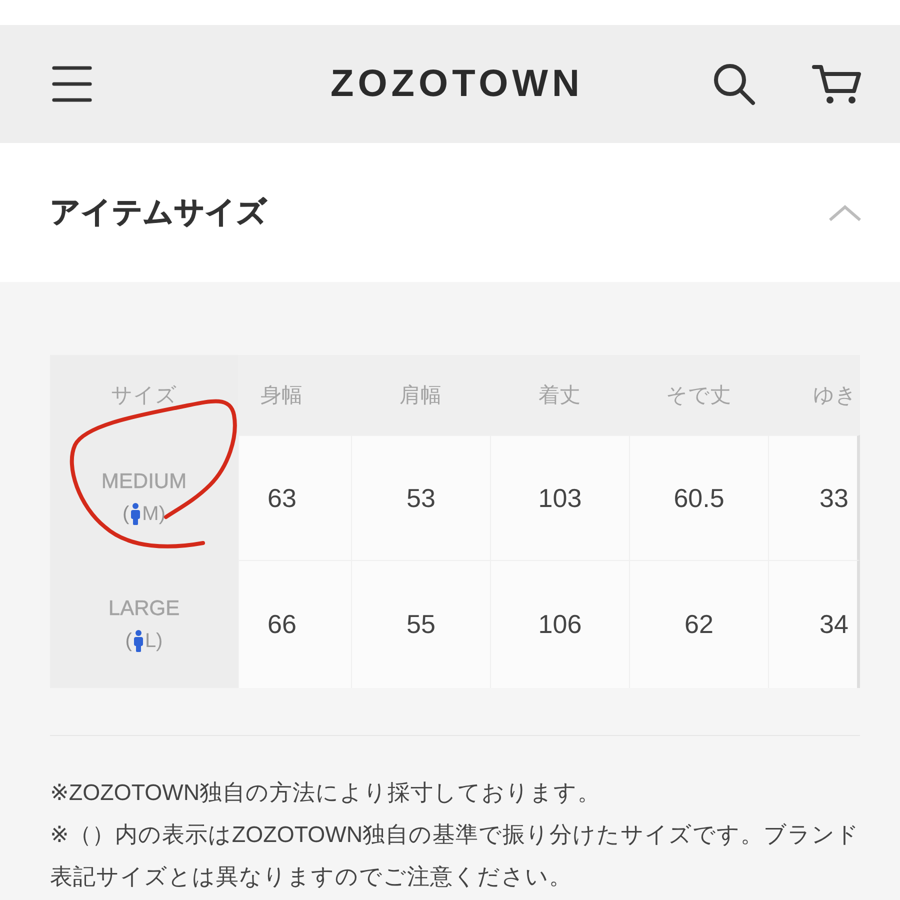 Image resolution: width=900 pixels, height=900 pixels. What do you see at coordinates (457, 84) in the screenshot?
I see `site-logo: ZOZOTOWN` at bounding box center [457, 84].